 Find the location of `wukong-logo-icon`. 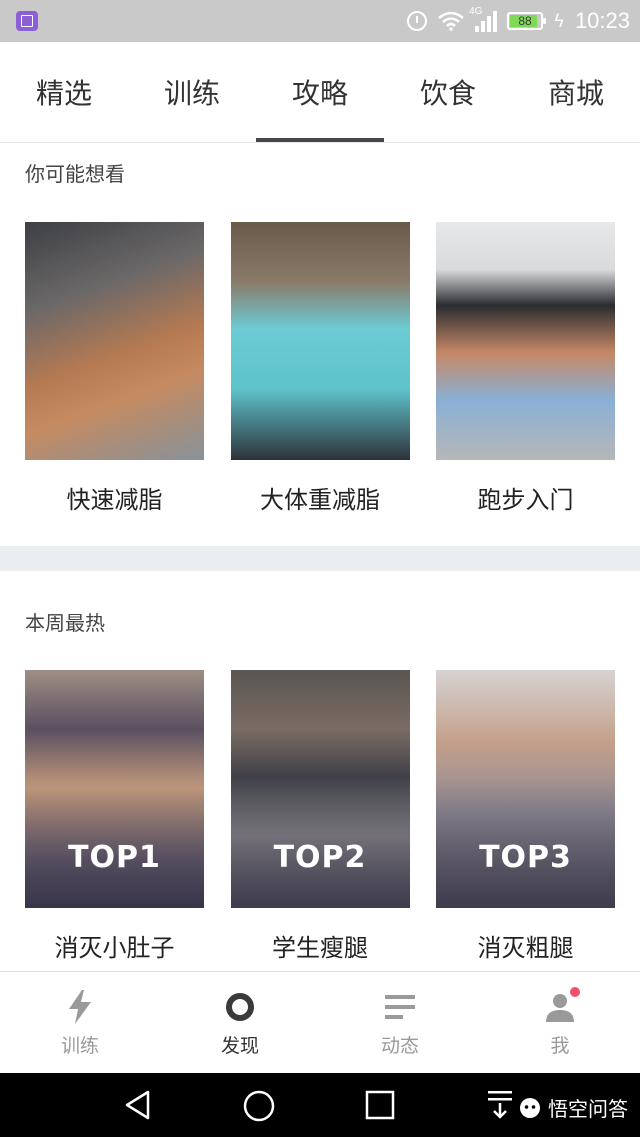

wukong-logo-icon is located at coordinates (530, 1107).